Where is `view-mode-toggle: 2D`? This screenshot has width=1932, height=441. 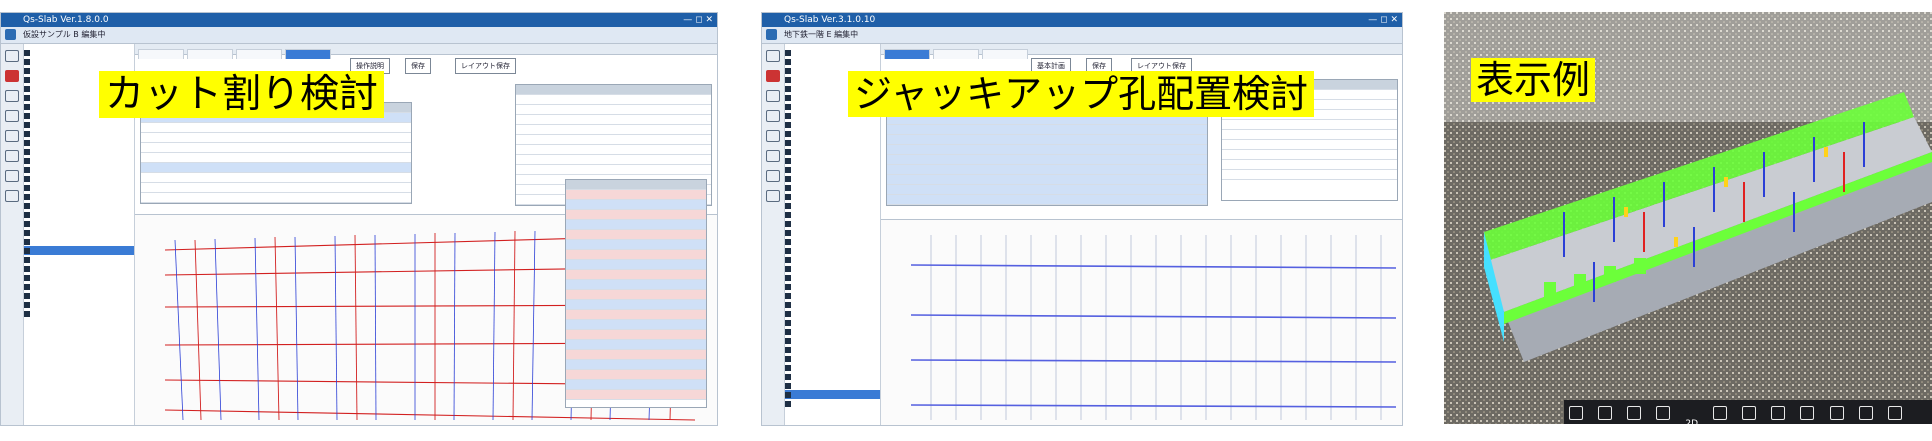 view-mode-toggle: 2D is located at coordinates (1691, 421).